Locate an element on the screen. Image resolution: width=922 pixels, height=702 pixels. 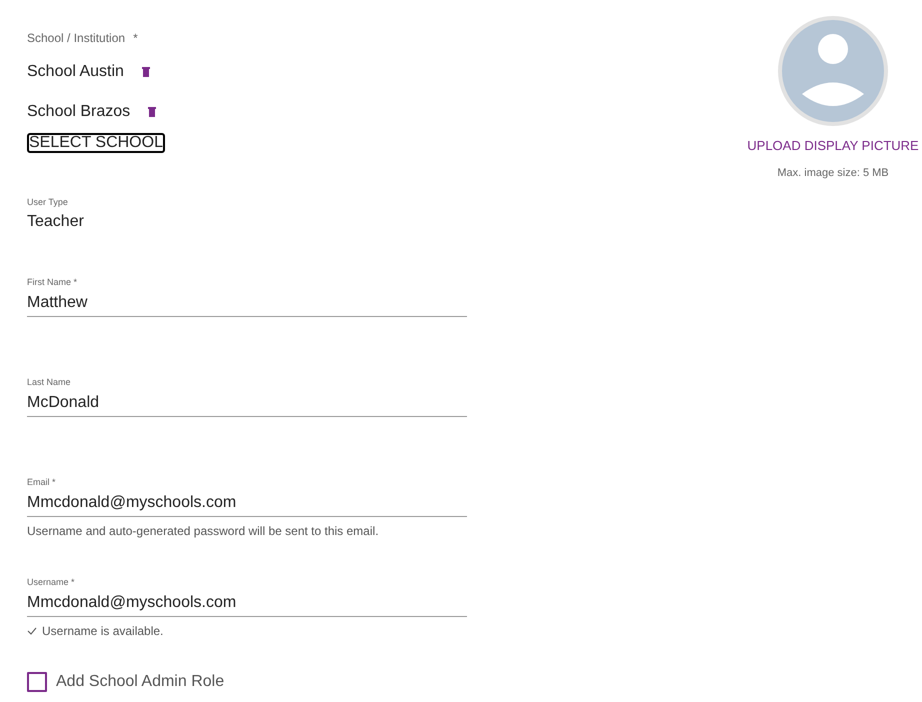
avatar-icon is located at coordinates (833, 71).